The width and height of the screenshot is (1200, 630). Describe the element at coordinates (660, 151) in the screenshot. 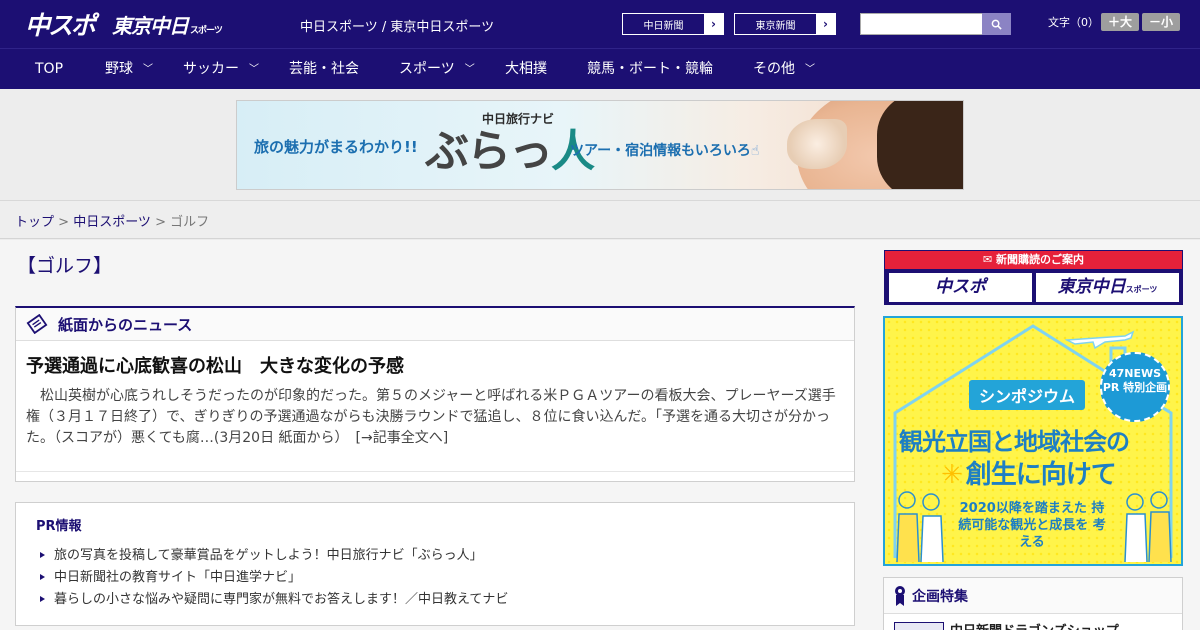

I see `banner-right-label: ツアー・宿泊情報もいろいろ` at that location.